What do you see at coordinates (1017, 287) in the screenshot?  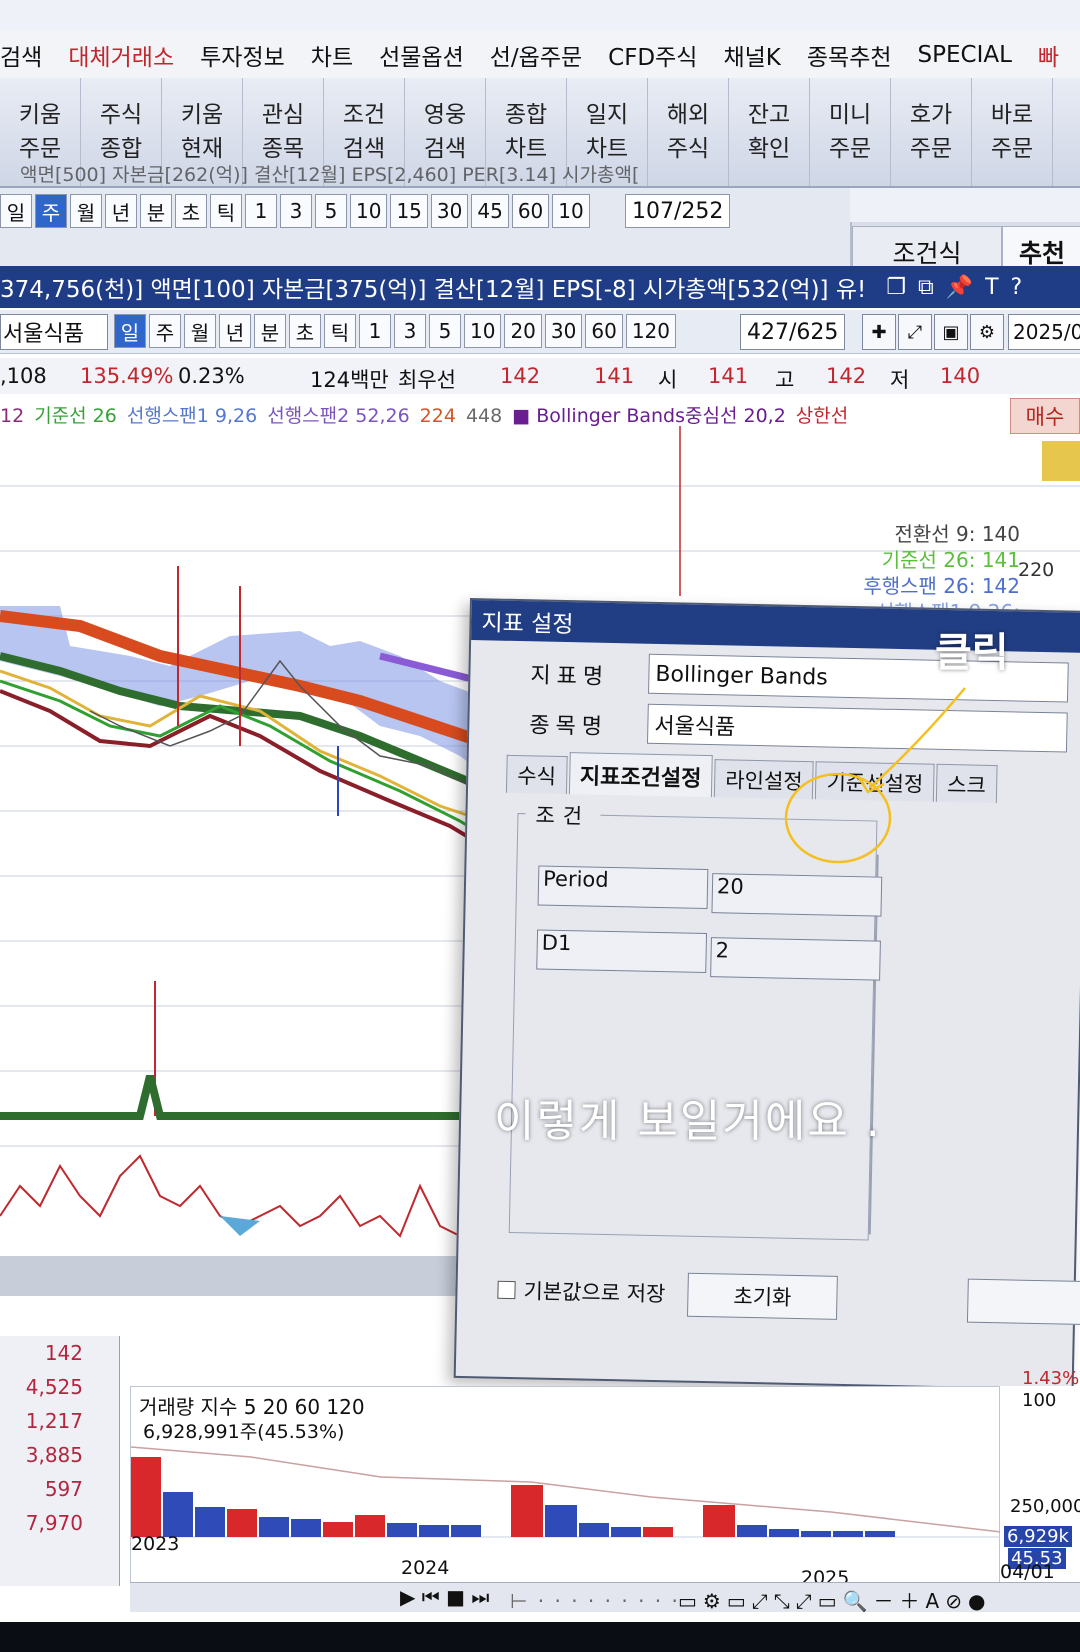 I see `help-icon: ?` at bounding box center [1017, 287].